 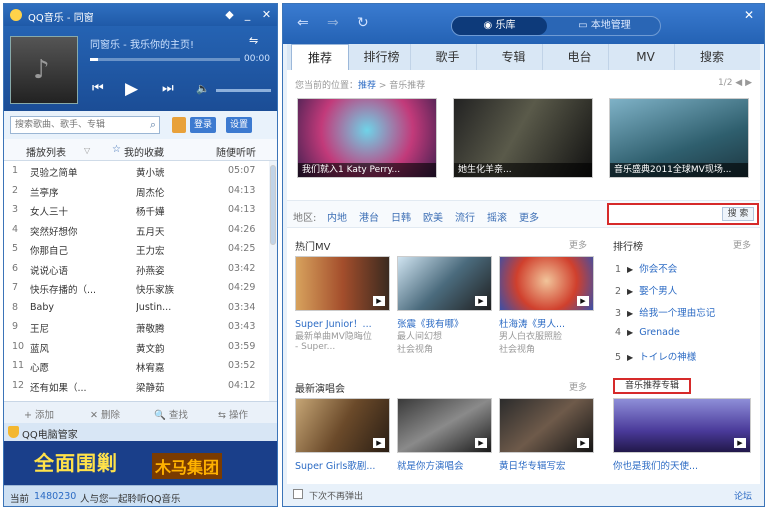 I want to click on mv-search-box: 搜 索, so click(x=683, y=214).